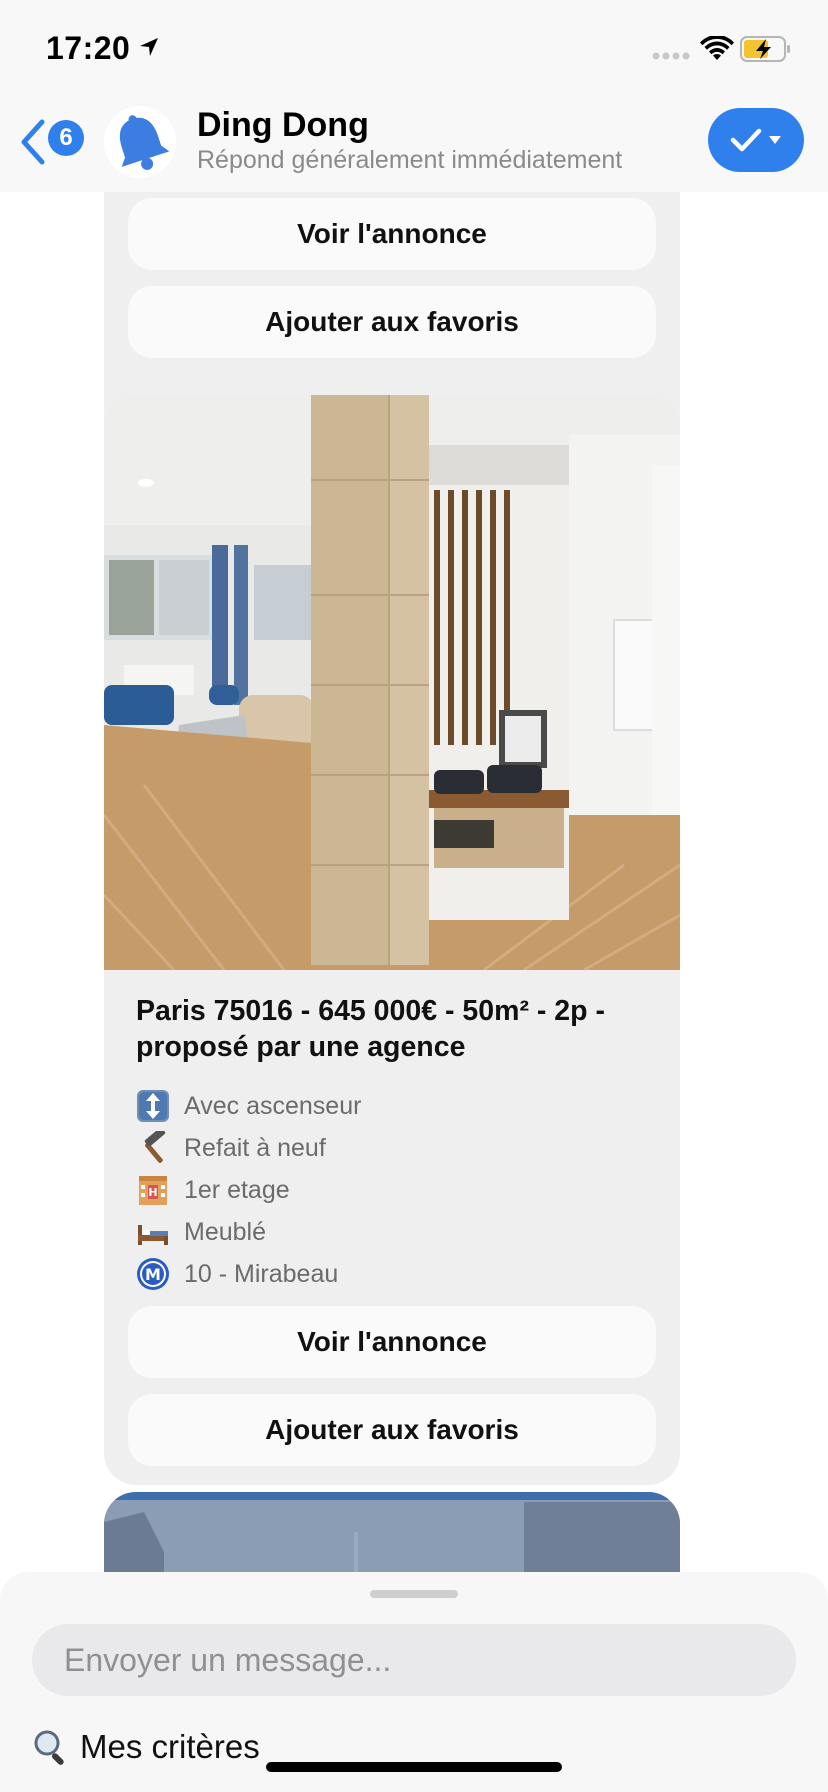 This screenshot has width=828, height=1792. I want to click on feature-text: 10 - Mirabeau, so click(261, 1273).